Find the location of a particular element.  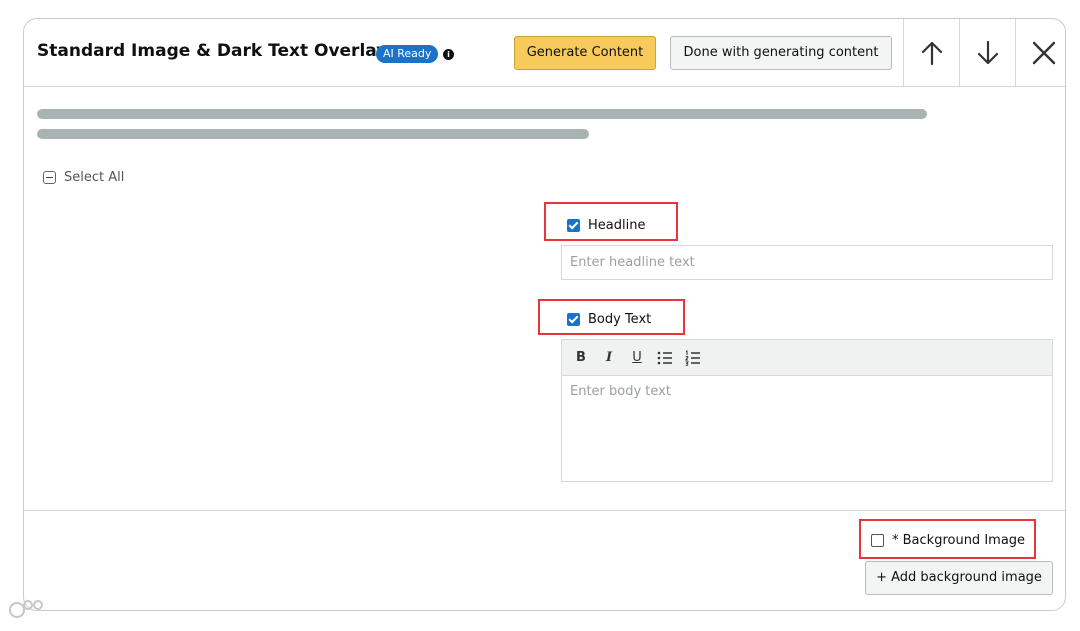

ai-ready-badge: AI Ready is located at coordinates (407, 54).